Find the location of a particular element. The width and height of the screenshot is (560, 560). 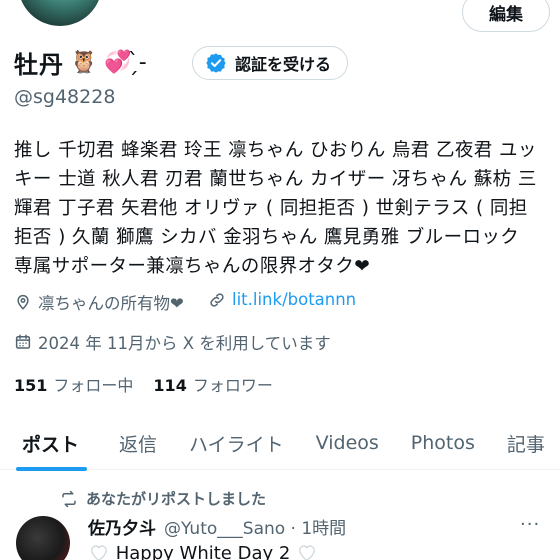

post-author-name: 佐乃夕斗 is located at coordinates (122, 526).